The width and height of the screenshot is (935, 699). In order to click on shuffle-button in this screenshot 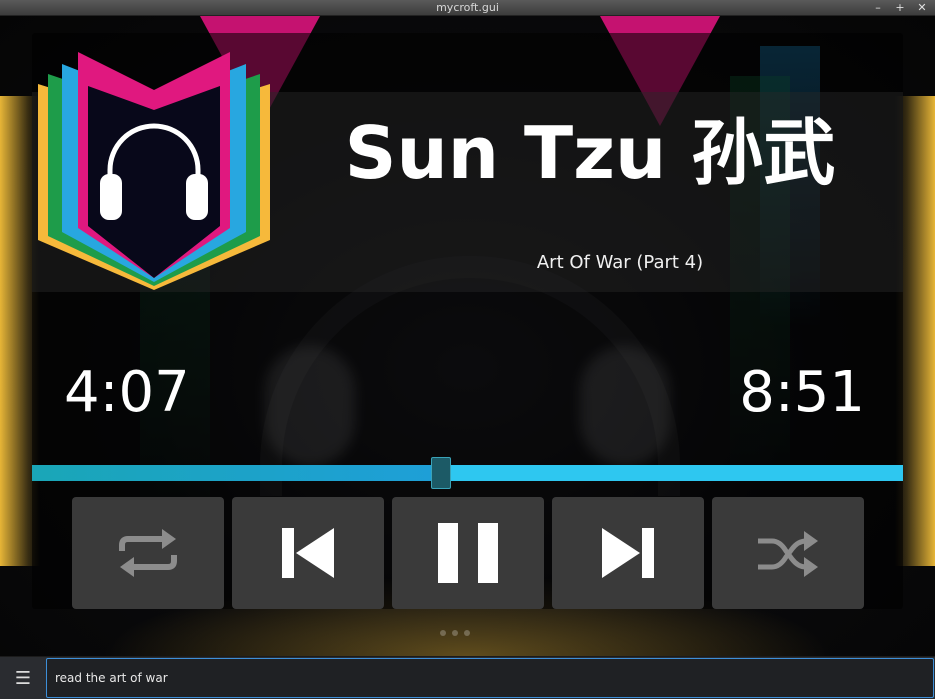, I will do `click(788, 553)`.